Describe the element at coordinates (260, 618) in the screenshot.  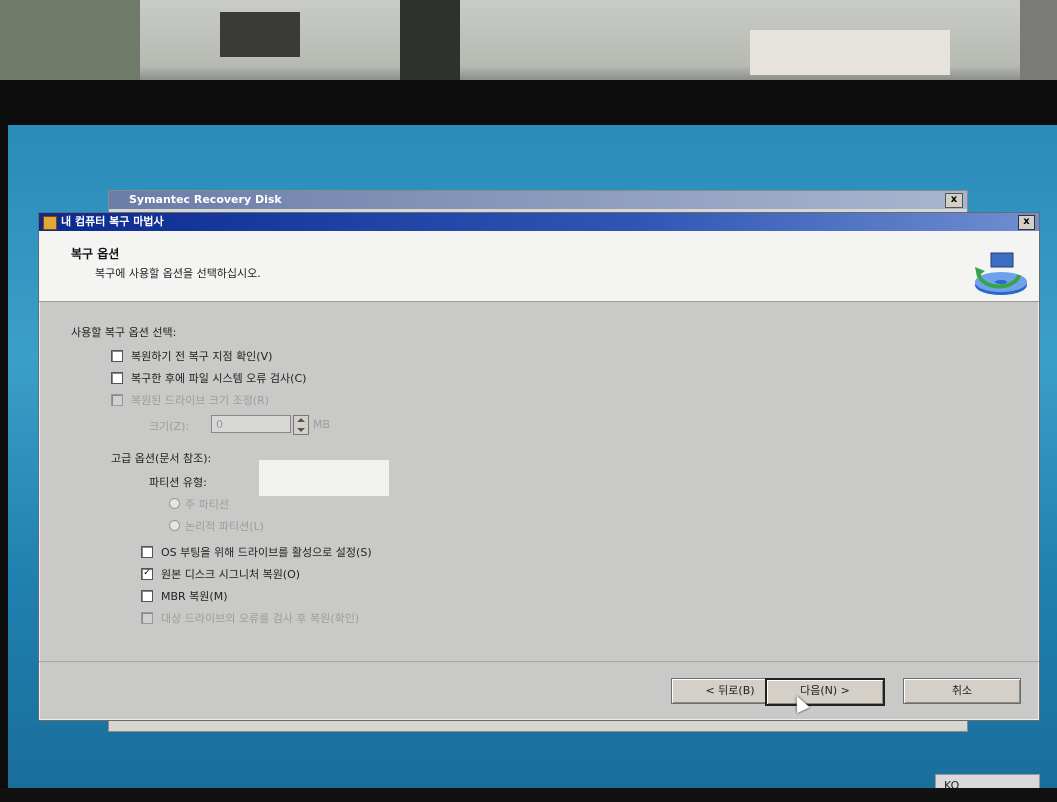
I see `verify-target-label: 대상 드라이브의 오류를 검사 후 복원(확인)` at that location.